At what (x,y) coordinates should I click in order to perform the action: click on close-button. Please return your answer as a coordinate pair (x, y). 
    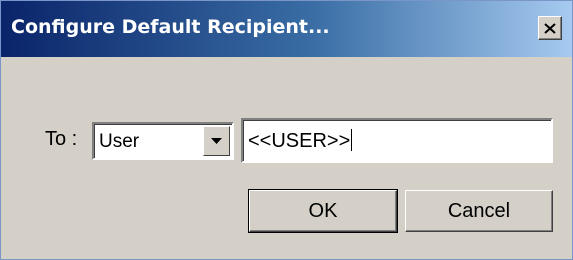
    Looking at the image, I should click on (550, 28).